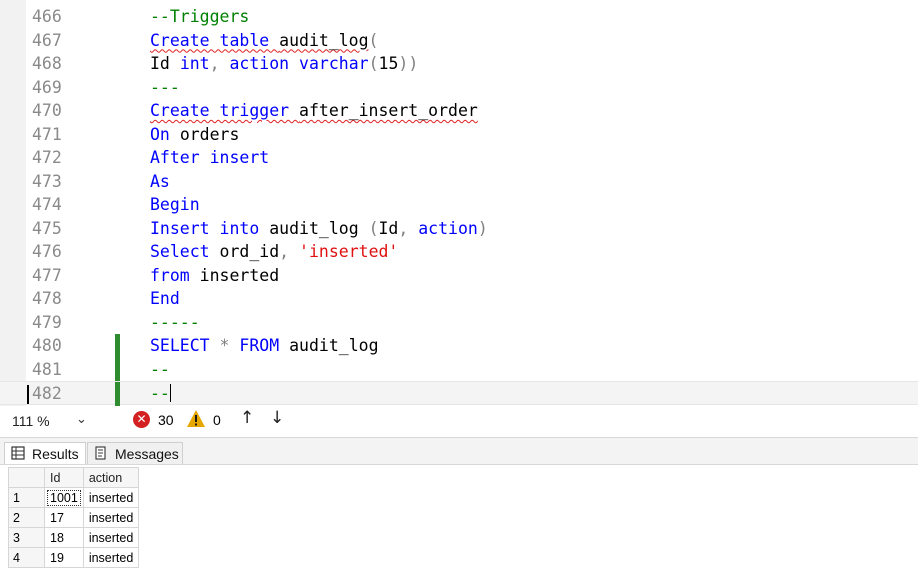  I want to click on line-number: 472, so click(47, 157).